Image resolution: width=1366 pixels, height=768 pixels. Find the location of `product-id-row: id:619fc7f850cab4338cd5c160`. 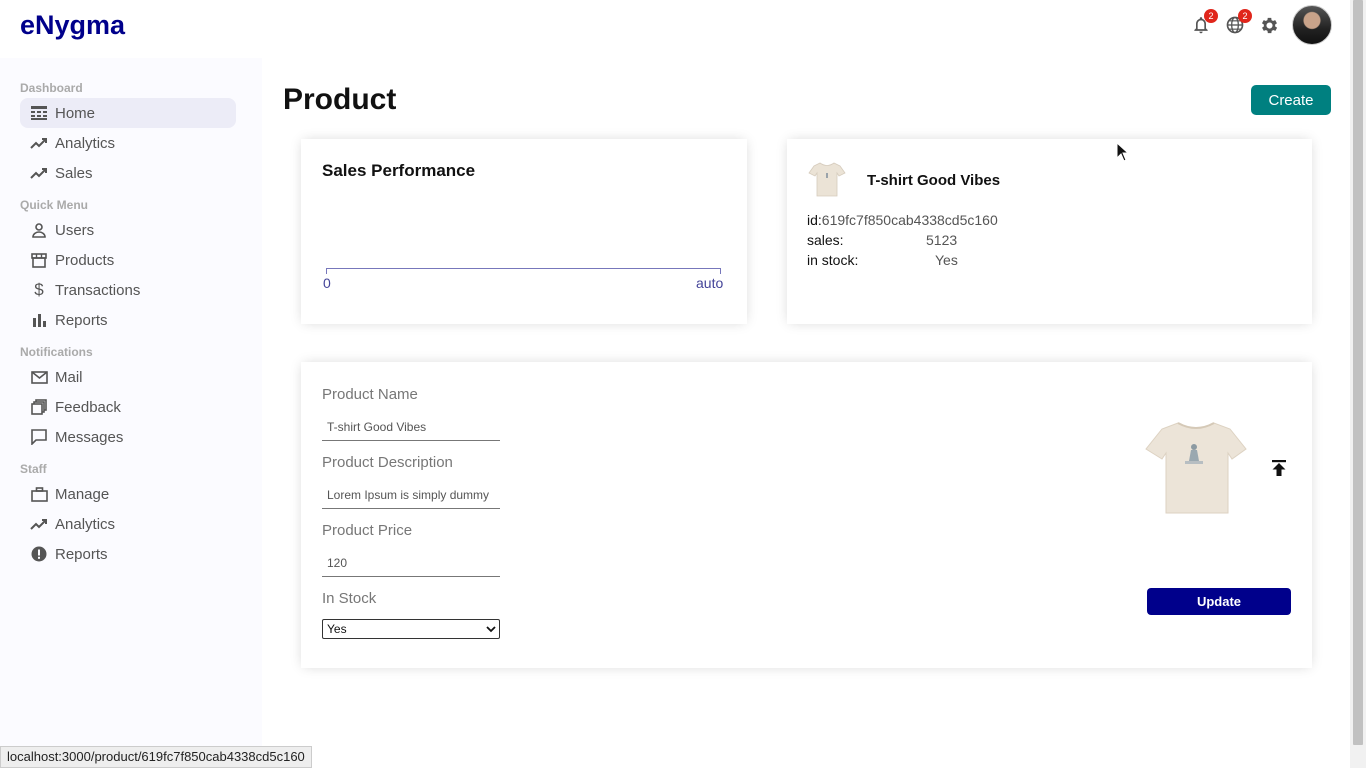

product-id-row: id:619fc7f850cab4338cd5c160 is located at coordinates (902, 220).